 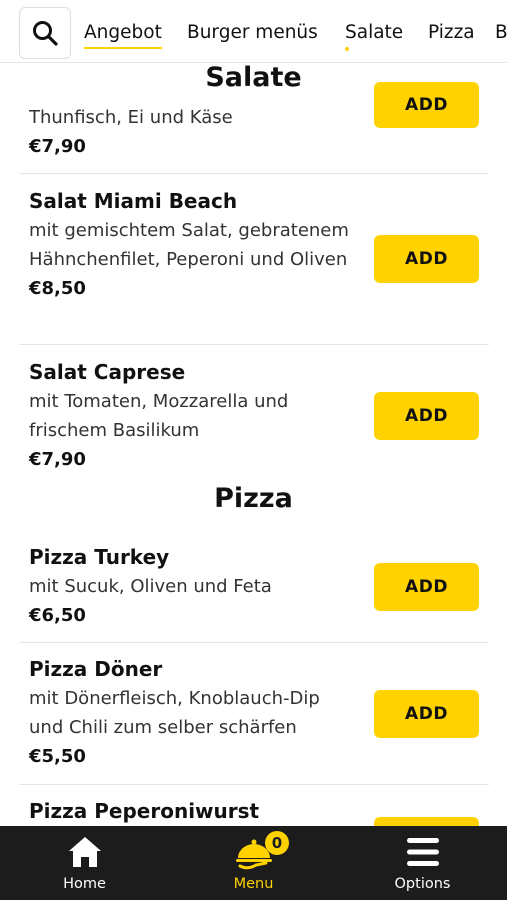 I want to click on tab-burger-menus: Burger menüs, so click(x=252, y=32).